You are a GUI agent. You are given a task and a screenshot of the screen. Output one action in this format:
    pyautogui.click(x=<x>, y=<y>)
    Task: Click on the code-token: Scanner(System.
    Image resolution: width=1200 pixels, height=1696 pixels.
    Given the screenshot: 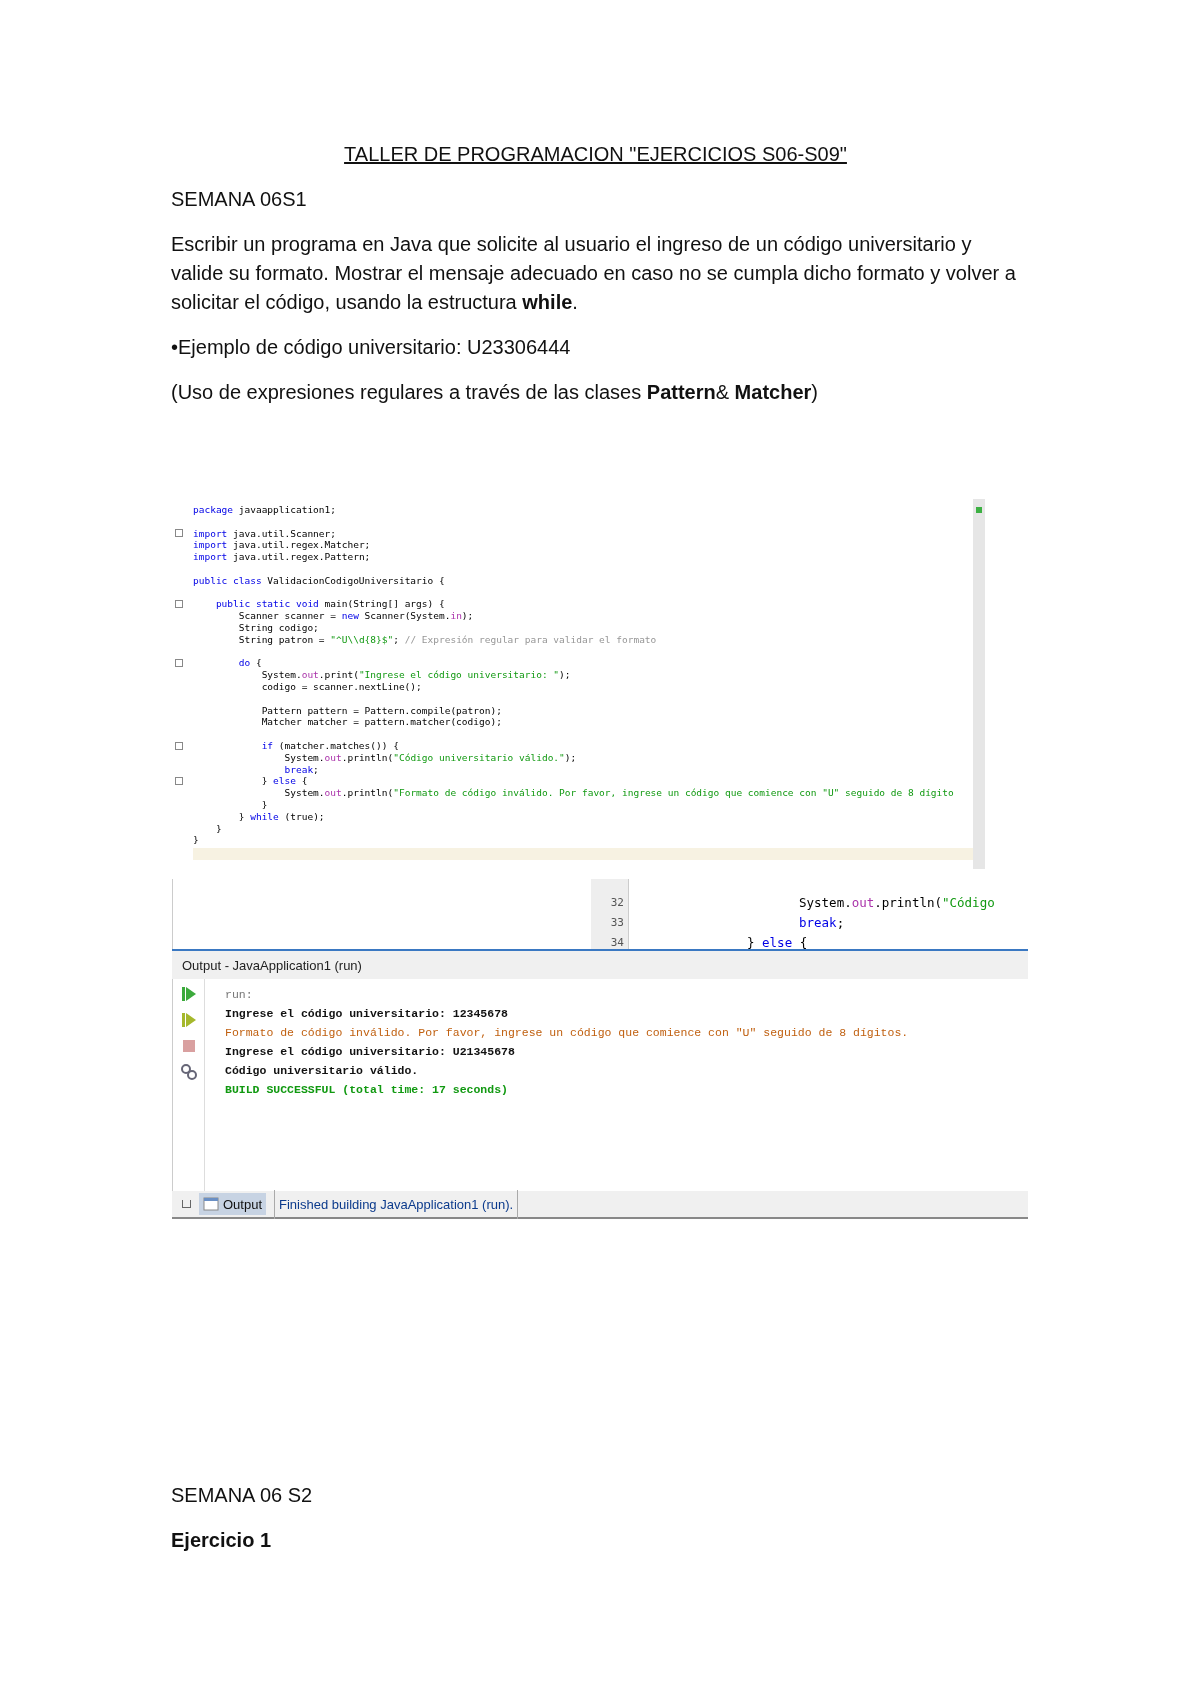 What is the action you would take?
    pyautogui.click(x=407, y=616)
    